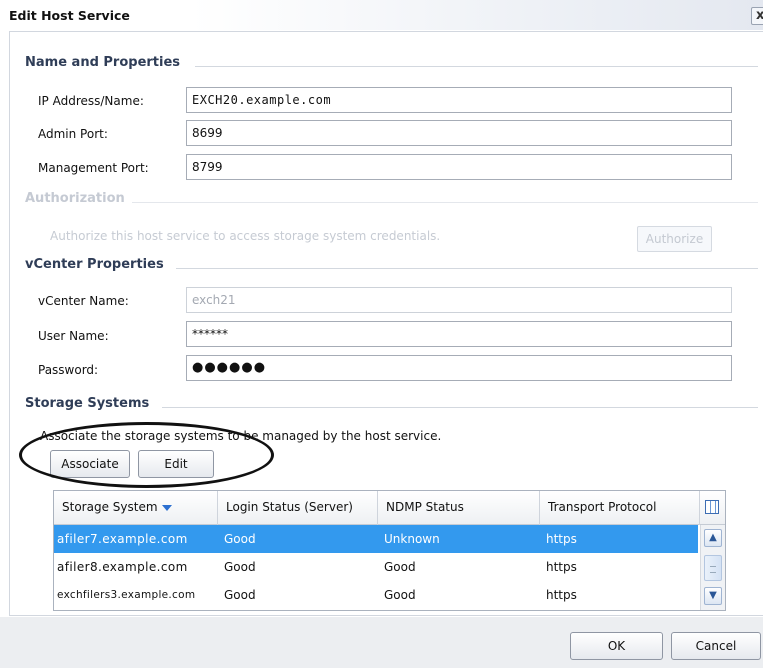  Describe the element at coordinates (757, 16) in the screenshot. I see `close-icon: x` at that location.